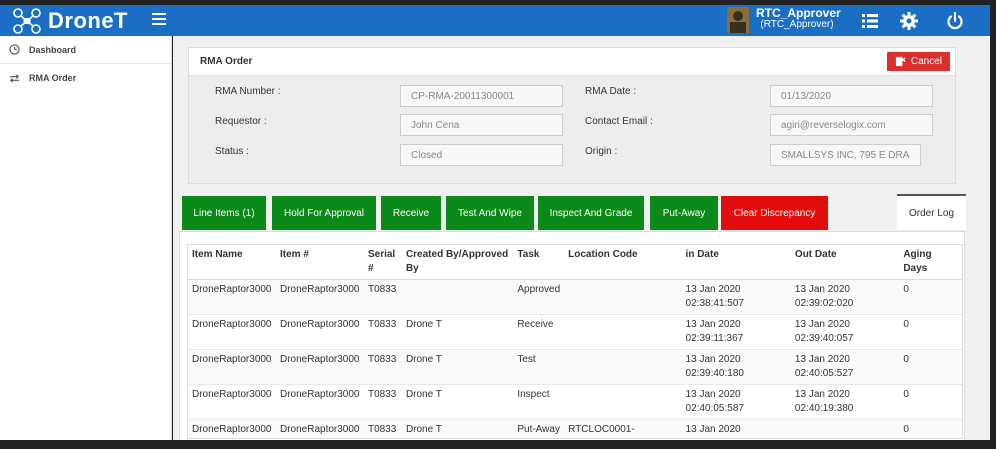 The height and width of the screenshot is (449, 996). What do you see at coordinates (798, 13) in the screenshot?
I see `user-name: RTC_Approver` at bounding box center [798, 13].